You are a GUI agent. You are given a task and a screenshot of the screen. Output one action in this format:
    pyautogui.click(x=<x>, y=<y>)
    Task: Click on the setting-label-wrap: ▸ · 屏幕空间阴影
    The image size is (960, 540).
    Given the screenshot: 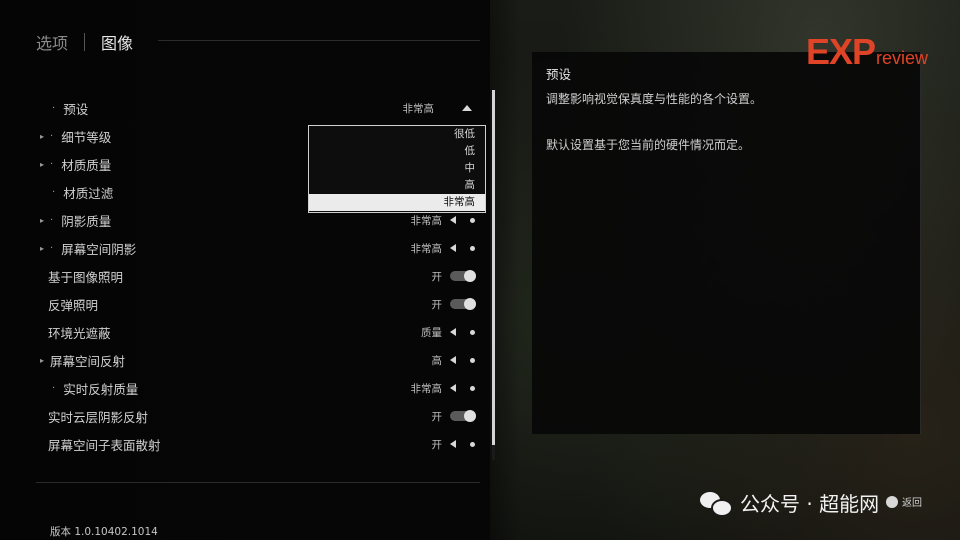 What is the action you would take?
    pyautogui.click(x=88, y=248)
    